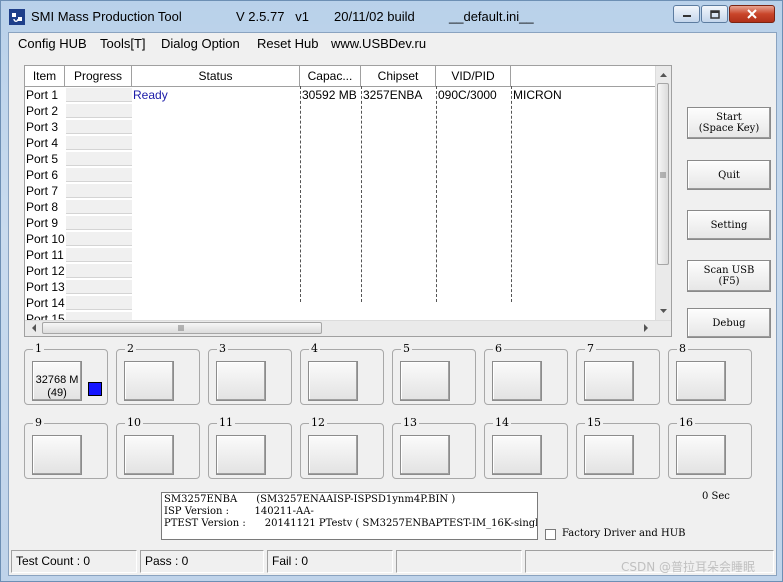  Describe the element at coordinates (216, 76) in the screenshot. I see `col-status: Status` at that location.